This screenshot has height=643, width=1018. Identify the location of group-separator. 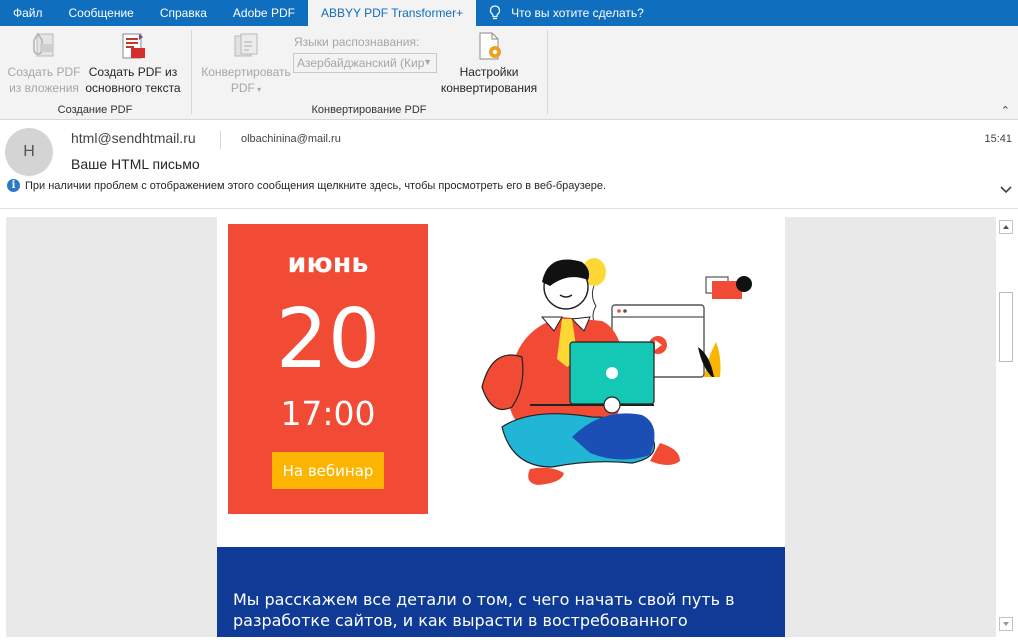
(547, 72).